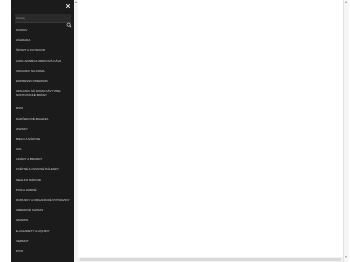 The image size is (350, 262). I want to click on horizontal-scroll-thumb, so click(210, 259).